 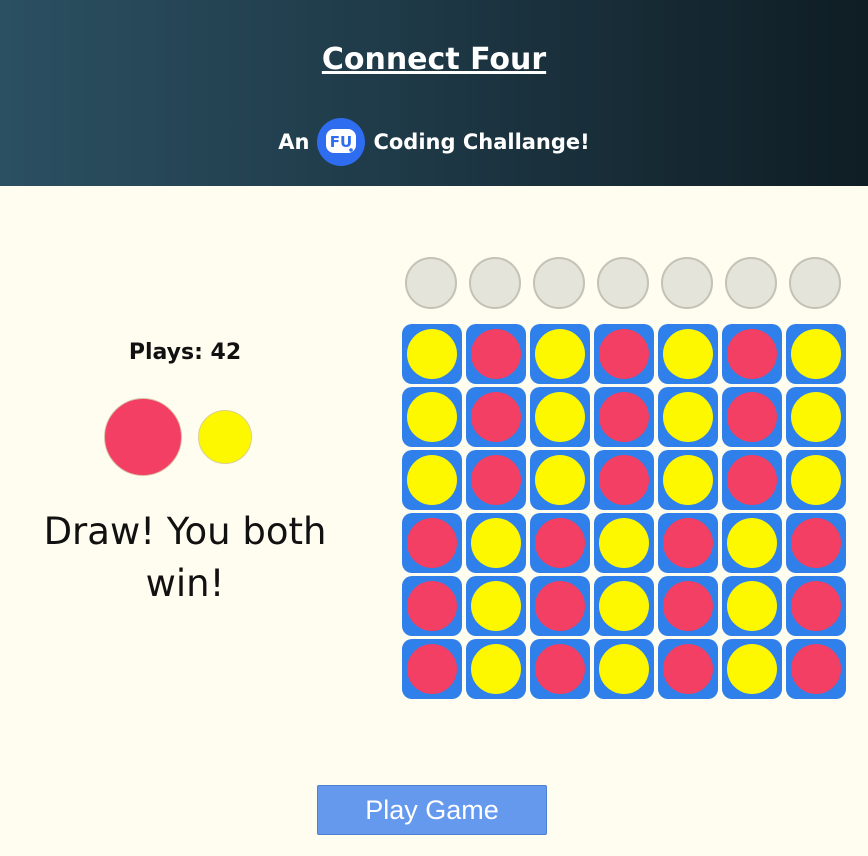 I want to click on game-message: Draw! You both win!, so click(x=185, y=557).